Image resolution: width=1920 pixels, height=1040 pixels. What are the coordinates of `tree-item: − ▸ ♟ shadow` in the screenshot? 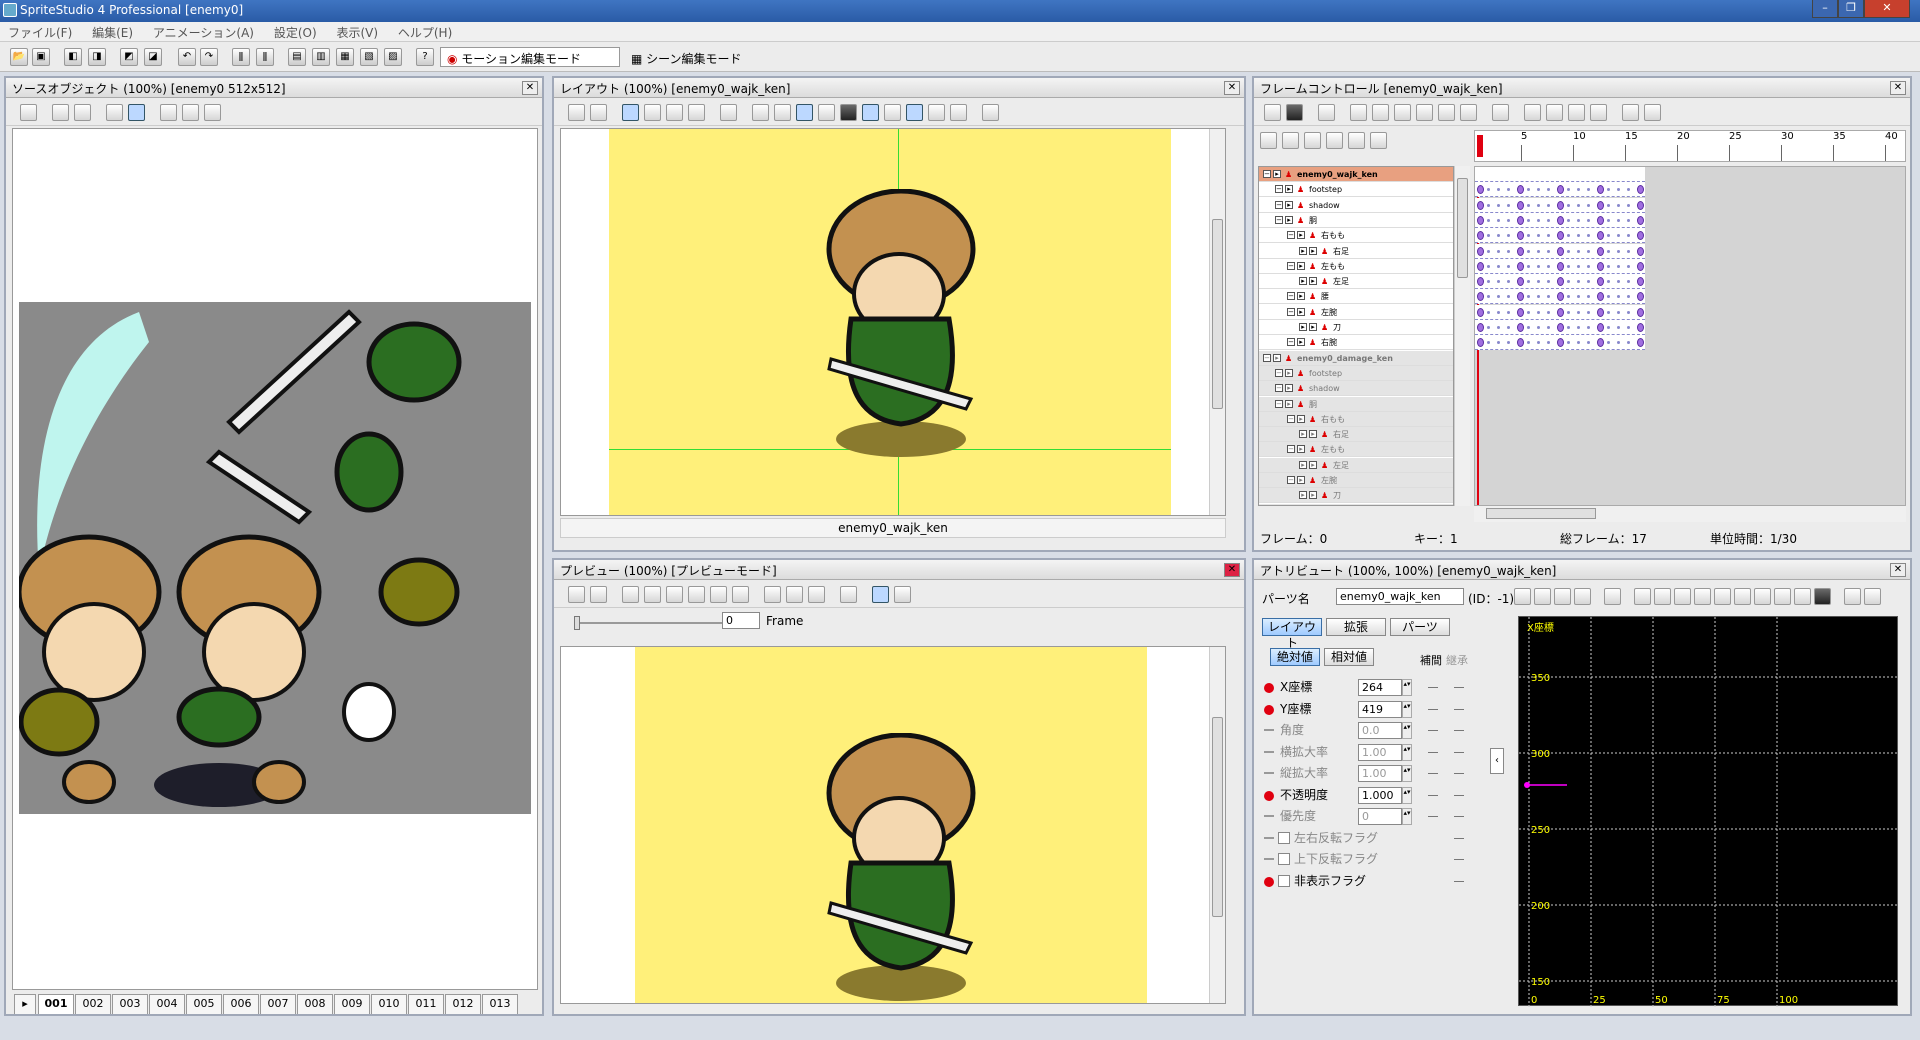 It's located at (1356, 389).